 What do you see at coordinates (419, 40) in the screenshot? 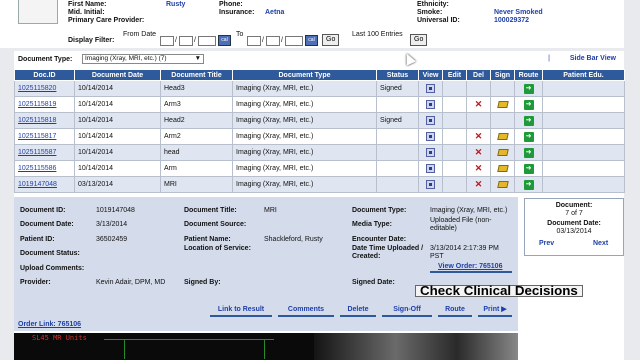
I see `last-100-go-button: Go` at bounding box center [419, 40].